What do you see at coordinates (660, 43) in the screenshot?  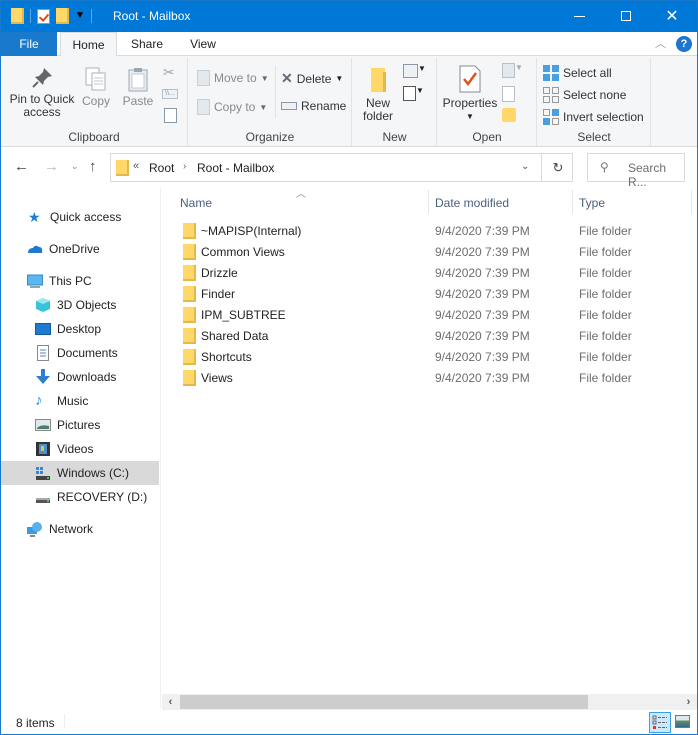 I see `collapse-ribbon-icon: ︿` at bounding box center [660, 43].